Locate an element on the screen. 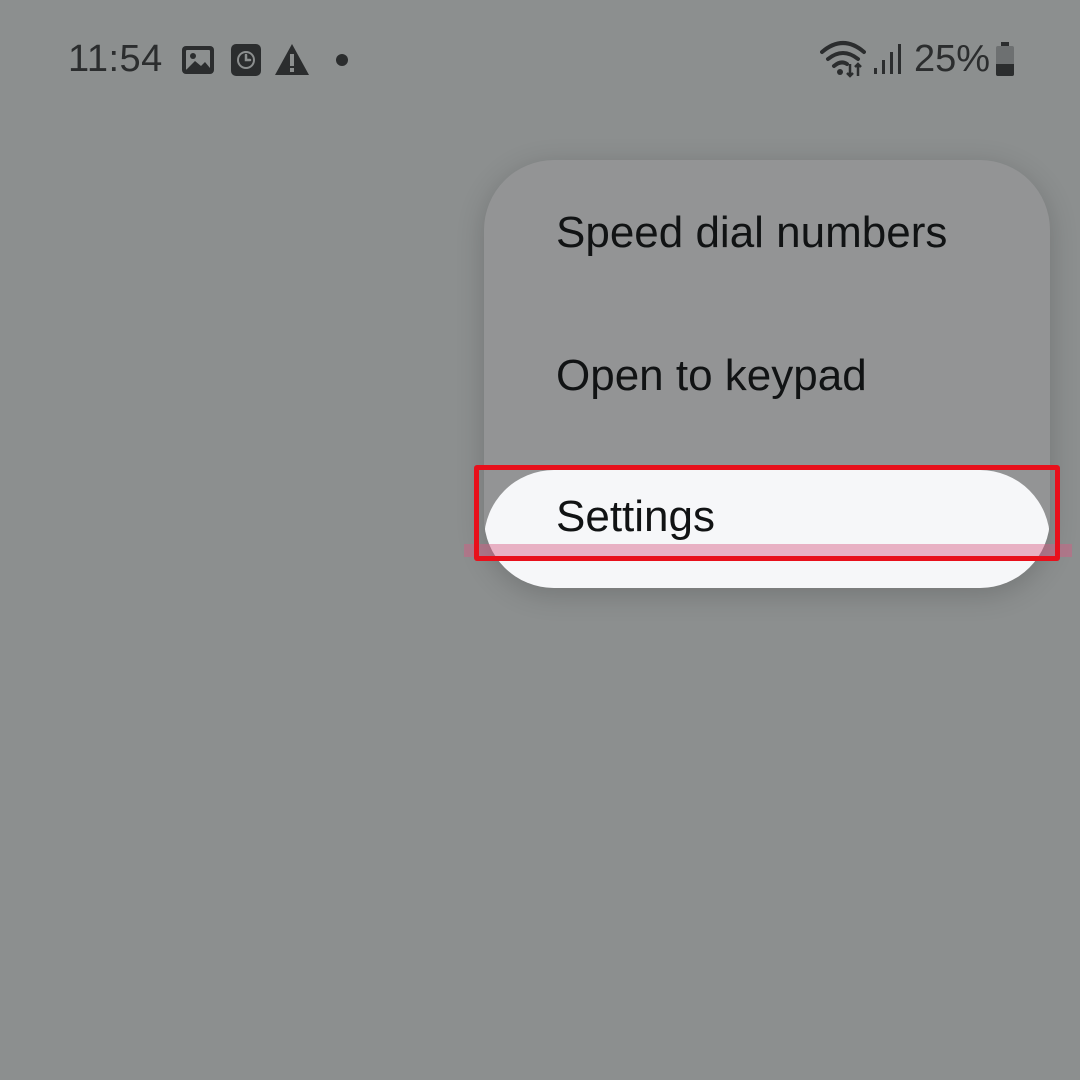  battery-icon is located at coordinates (1005, 59).